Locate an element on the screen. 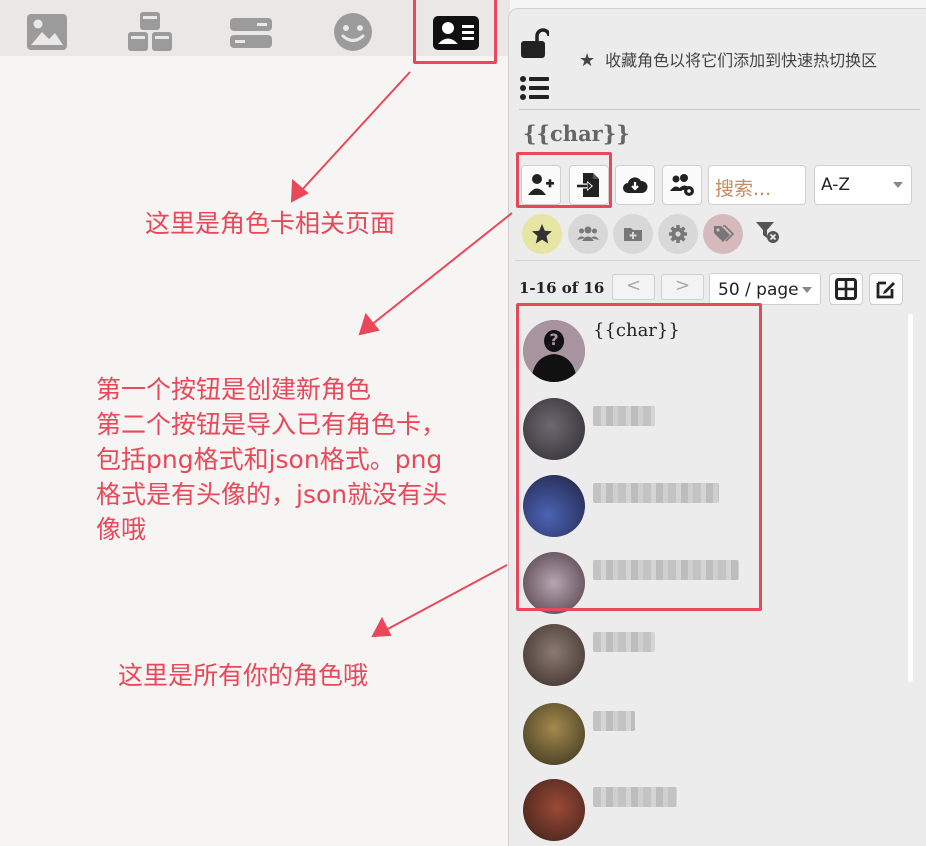 The image size is (926, 846). filter-groups-button is located at coordinates (588, 234).